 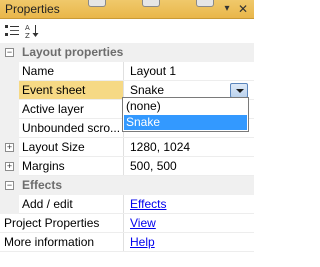 I want to click on property-value: Layout 1, so click(x=153, y=71).